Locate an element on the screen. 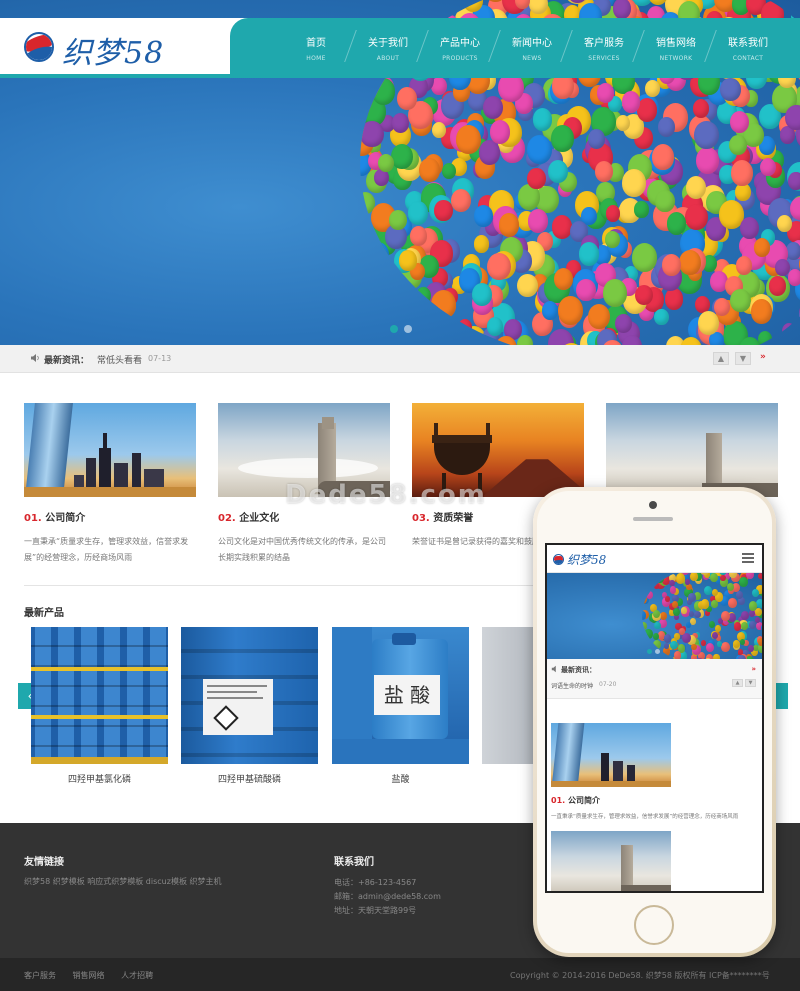 The image size is (800, 991). logo: 织梦58 is located at coordinates (125, 47).